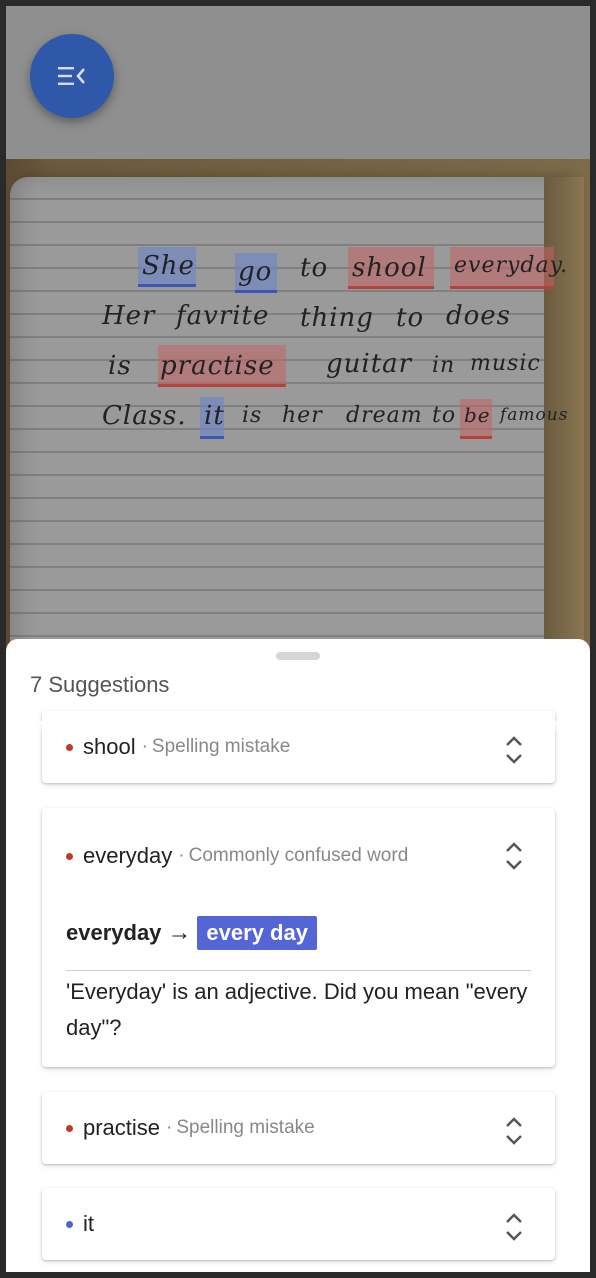  What do you see at coordinates (337, 318) in the screenshot?
I see `handwriting-word: thing` at bounding box center [337, 318].